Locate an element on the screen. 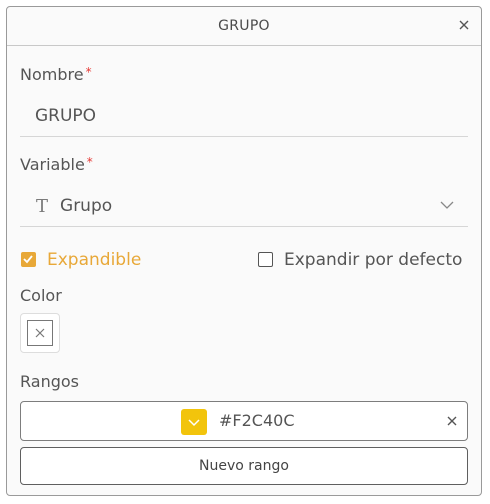 This screenshot has height=504, width=490. remove-range-icon is located at coordinates (452, 421).